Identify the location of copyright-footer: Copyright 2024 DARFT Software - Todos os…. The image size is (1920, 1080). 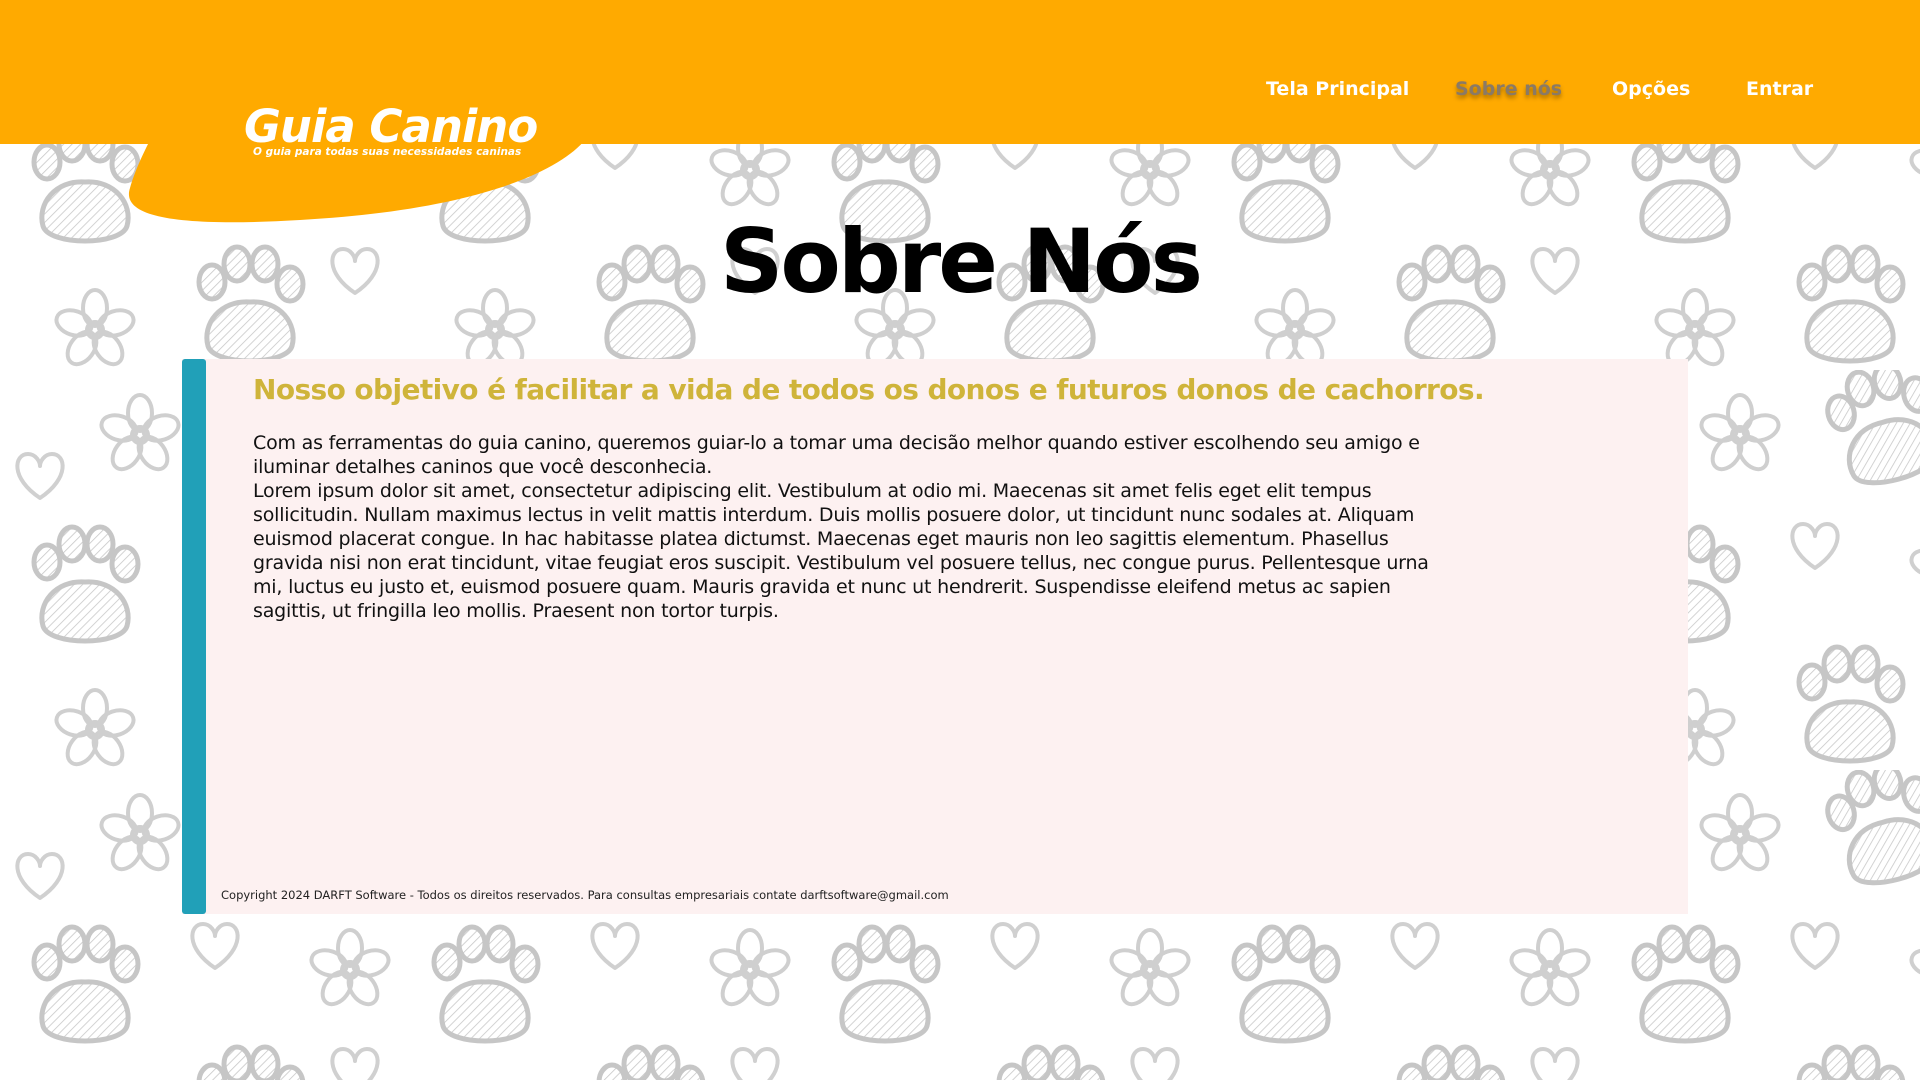
(585, 895).